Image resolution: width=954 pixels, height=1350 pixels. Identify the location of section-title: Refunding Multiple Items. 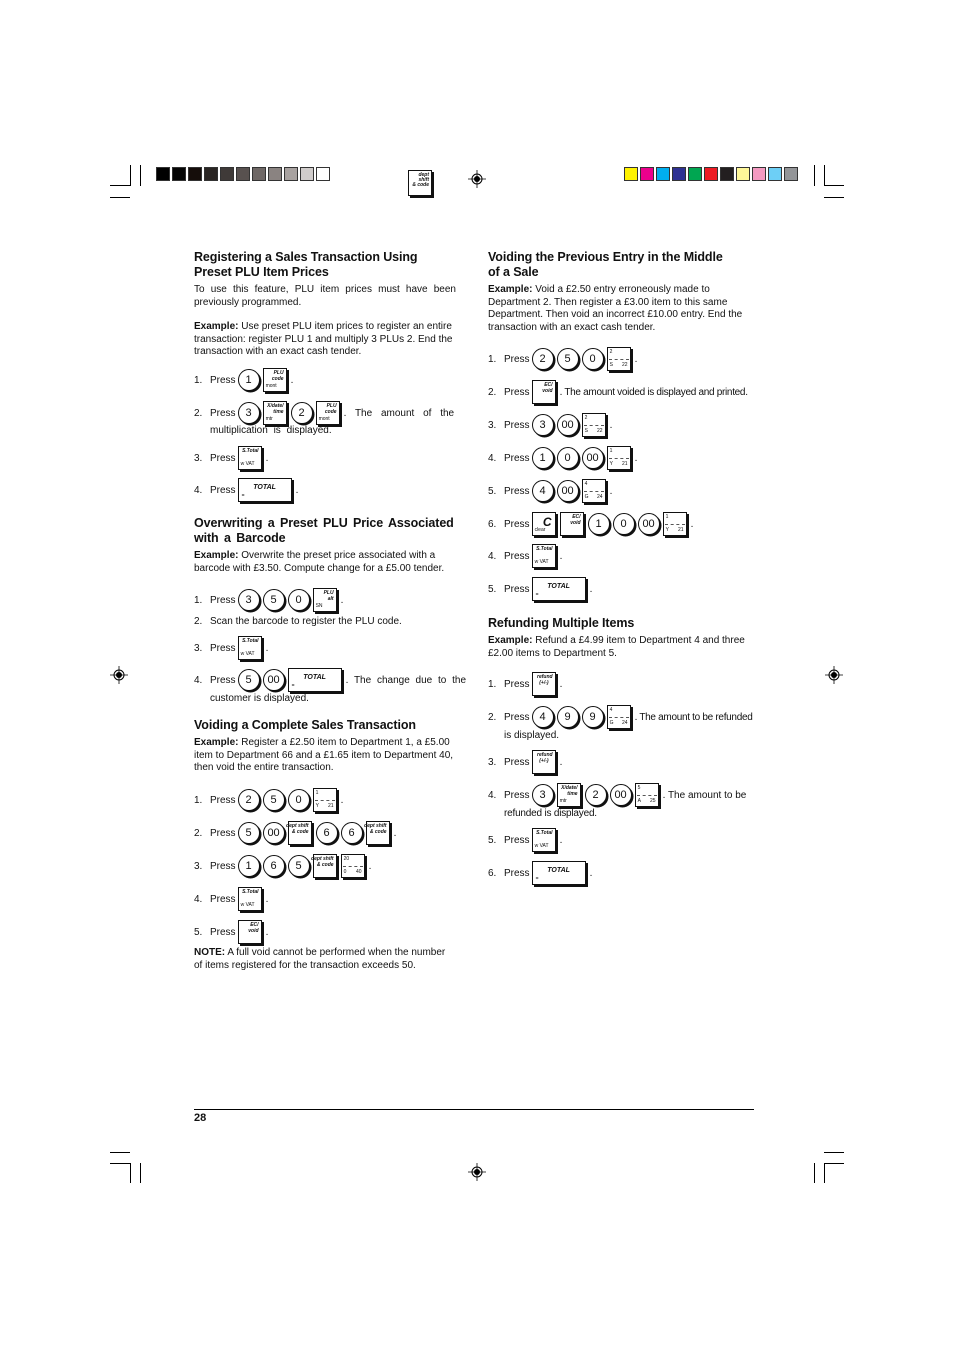
(561, 623).